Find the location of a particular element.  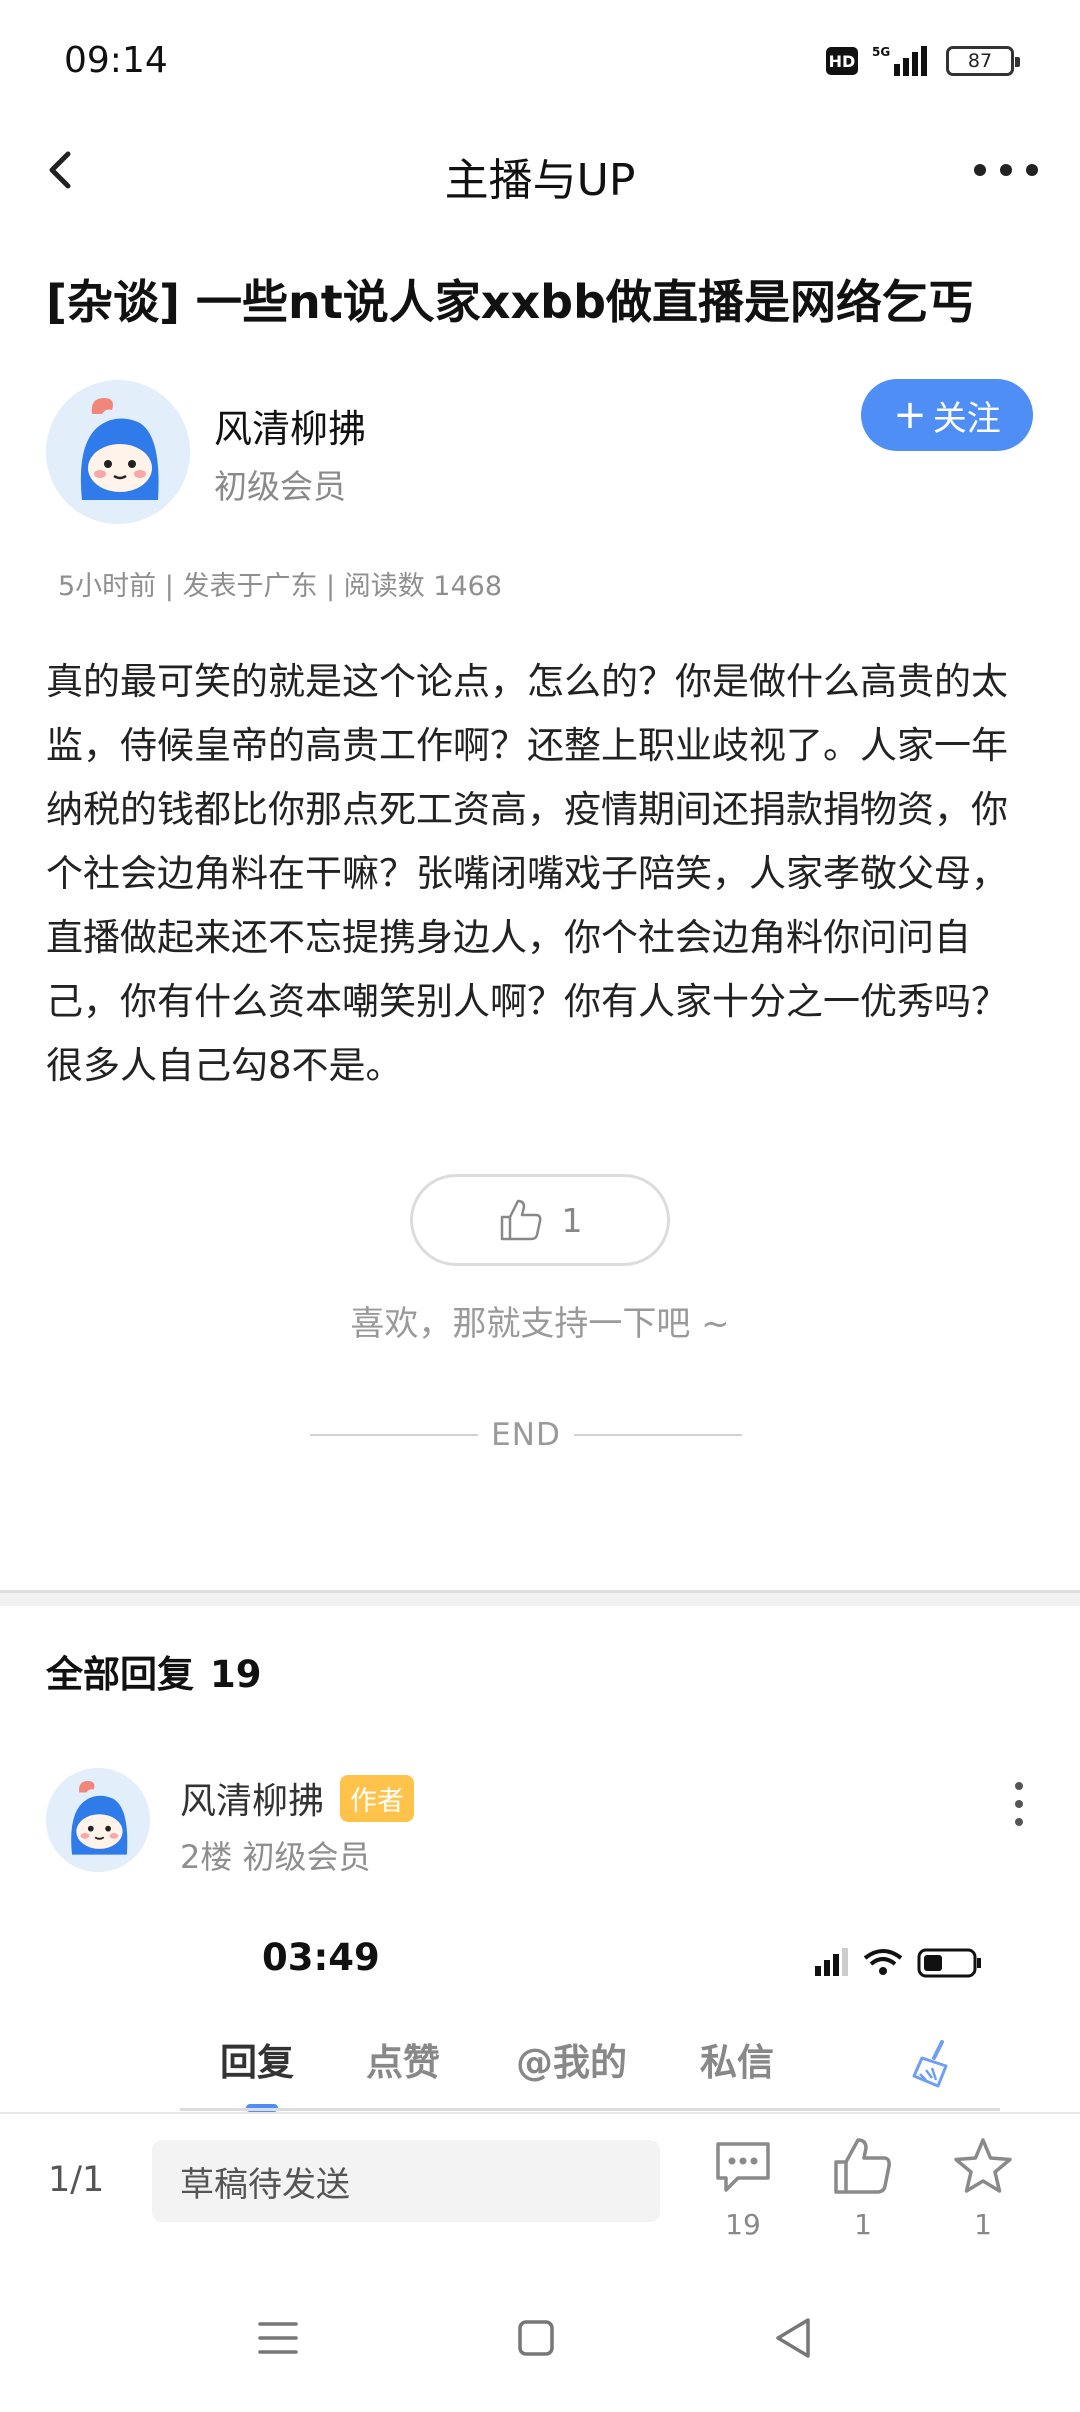

replies-count: 19 is located at coordinates (236, 1674).